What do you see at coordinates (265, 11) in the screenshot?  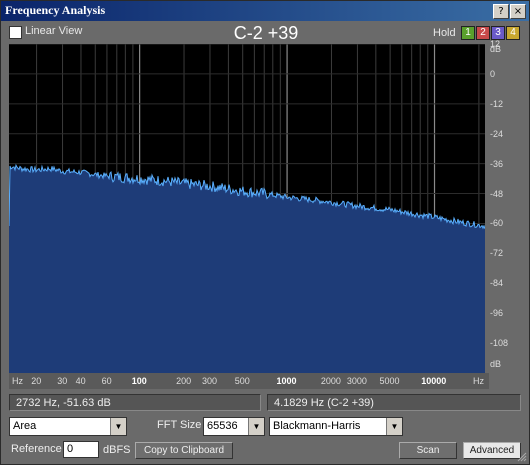 I see `title-bar: Frequency Analysis ? ×` at bounding box center [265, 11].